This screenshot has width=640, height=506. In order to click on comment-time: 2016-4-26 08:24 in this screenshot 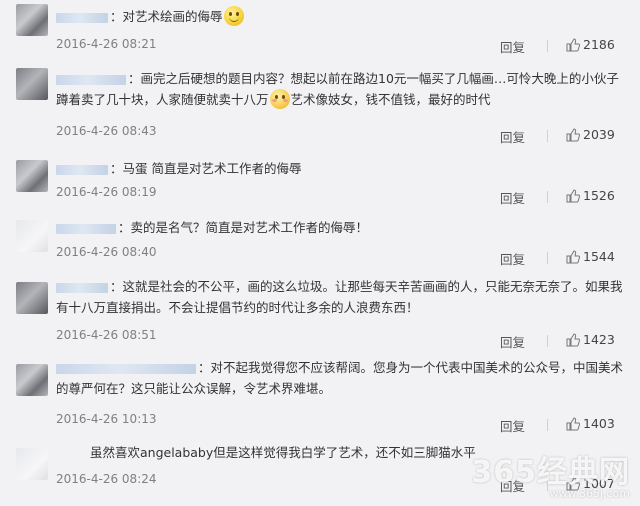, I will do `click(106, 479)`.